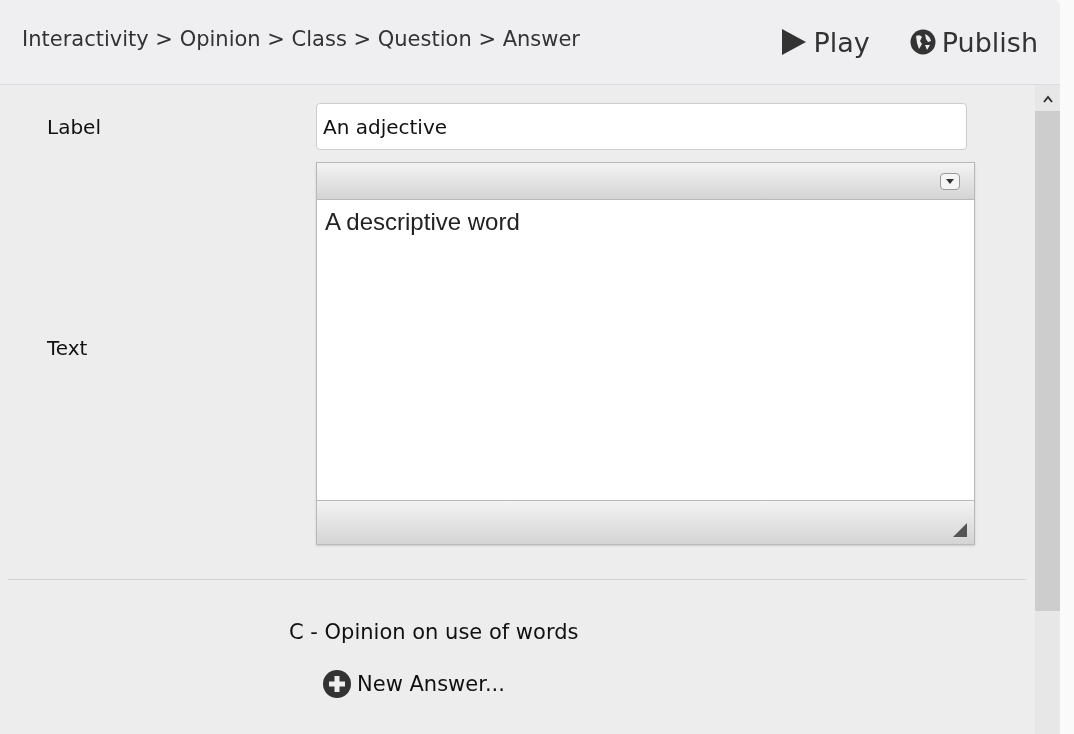 Image resolution: width=1074 pixels, height=734 pixels. Describe the element at coordinates (794, 42) in the screenshot. I see `play-icon` at that location.